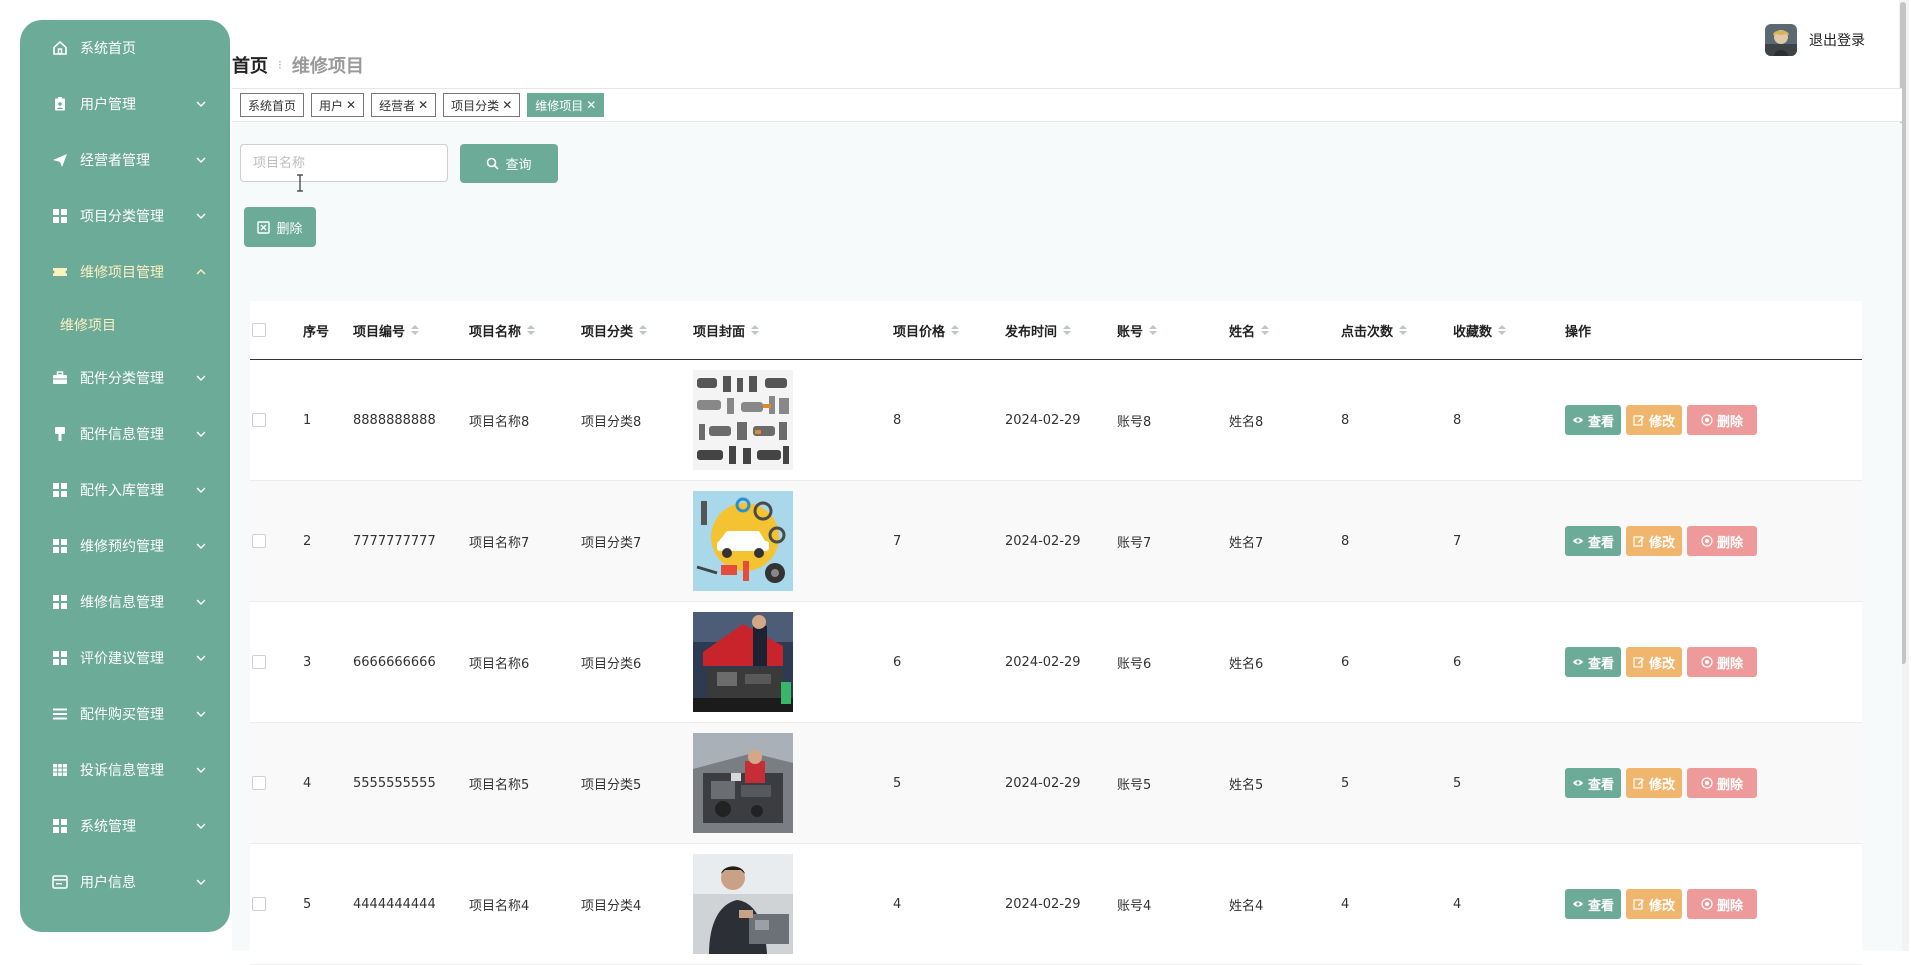 The width and height of the screenshot is (1911, 965). Describe the element at coordinates (125, 882) in the screenshot. I see `sidebar-item-user-info: 用户信息` at that location.